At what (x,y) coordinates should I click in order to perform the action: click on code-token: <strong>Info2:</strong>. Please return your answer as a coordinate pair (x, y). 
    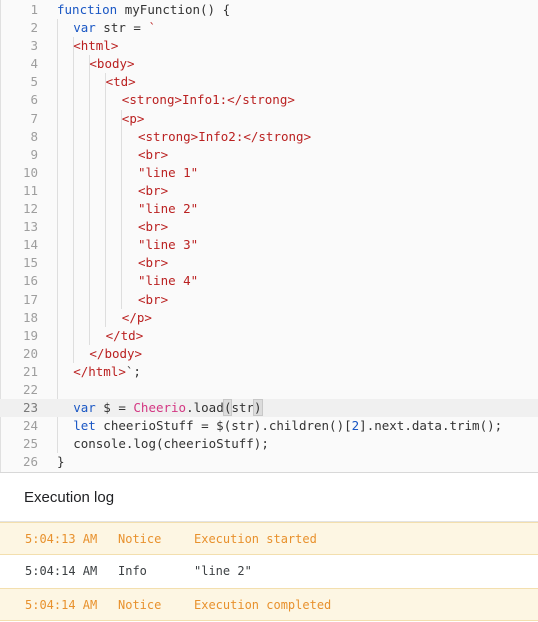
    Looking at the image, I should click on (225, 136).